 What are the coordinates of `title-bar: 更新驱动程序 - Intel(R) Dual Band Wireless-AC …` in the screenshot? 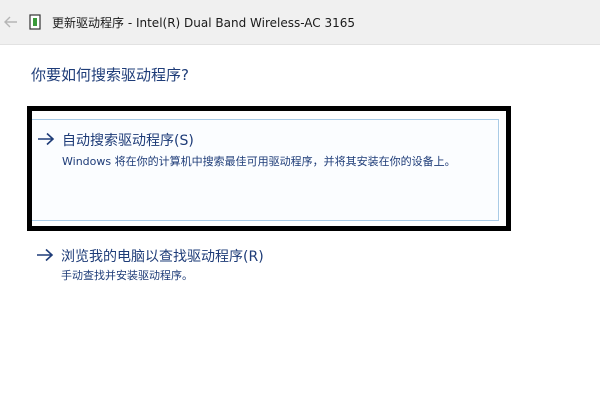 It's located at (300, 22).